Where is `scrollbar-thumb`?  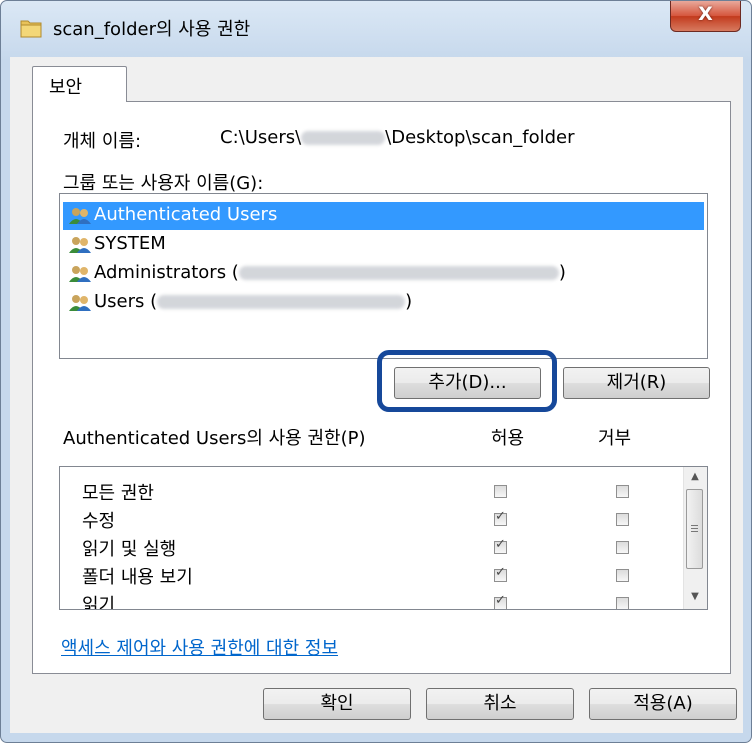
scrollbar-thumb is located at coordinates (694, 529).